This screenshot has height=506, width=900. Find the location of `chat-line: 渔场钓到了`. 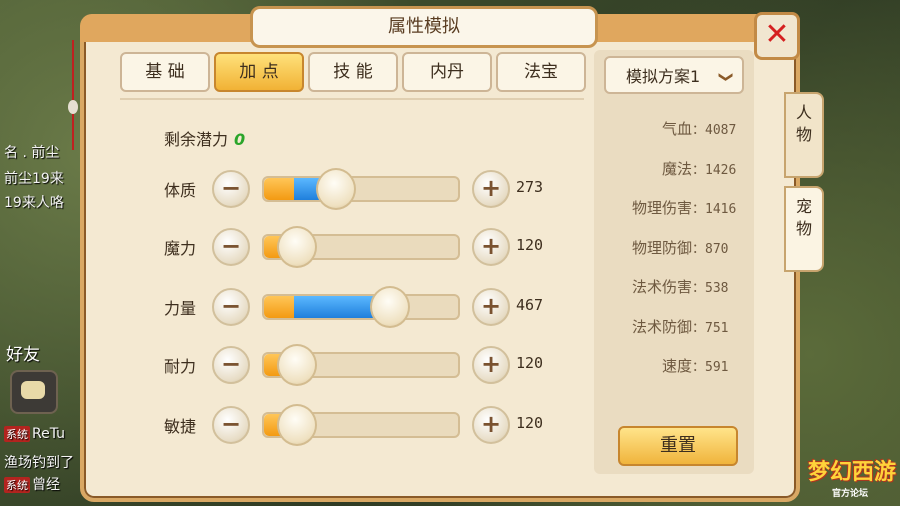

chat-line: 渔场钓到了 is located at coordinates (39, 463).